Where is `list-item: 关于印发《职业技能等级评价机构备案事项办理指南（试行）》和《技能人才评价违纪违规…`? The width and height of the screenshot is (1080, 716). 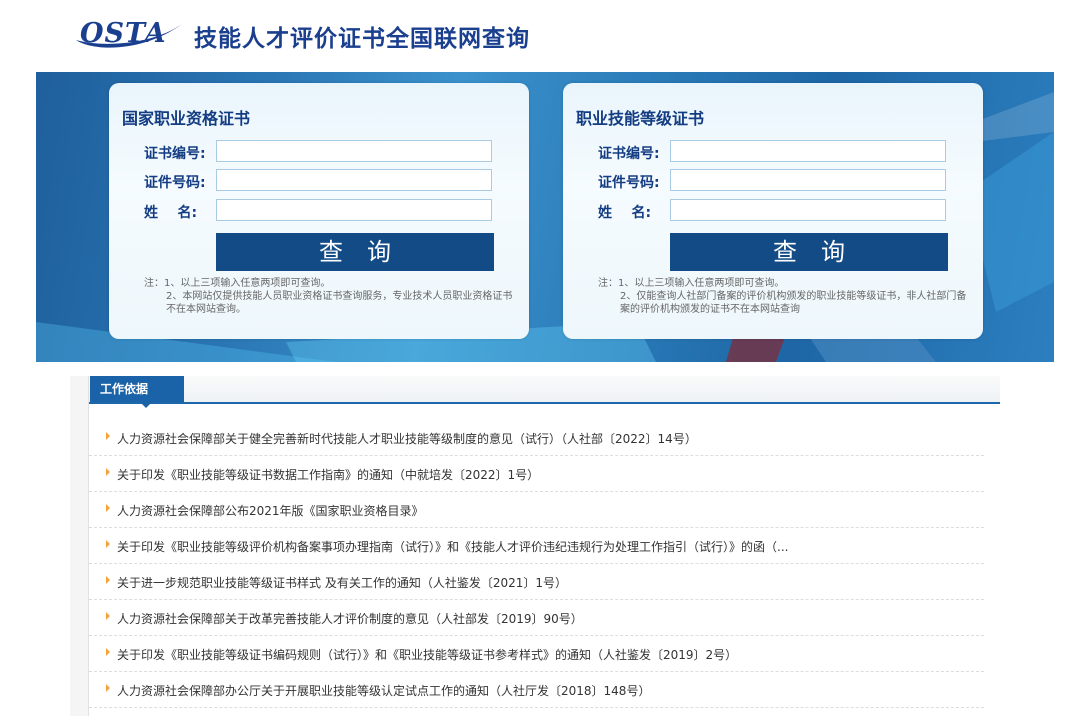
list-item: 关于印发《职业技能等级评价机构备案事项办理指南（试行）》和《技能人才评价违纪违规… is located at coordinates (536, 546).